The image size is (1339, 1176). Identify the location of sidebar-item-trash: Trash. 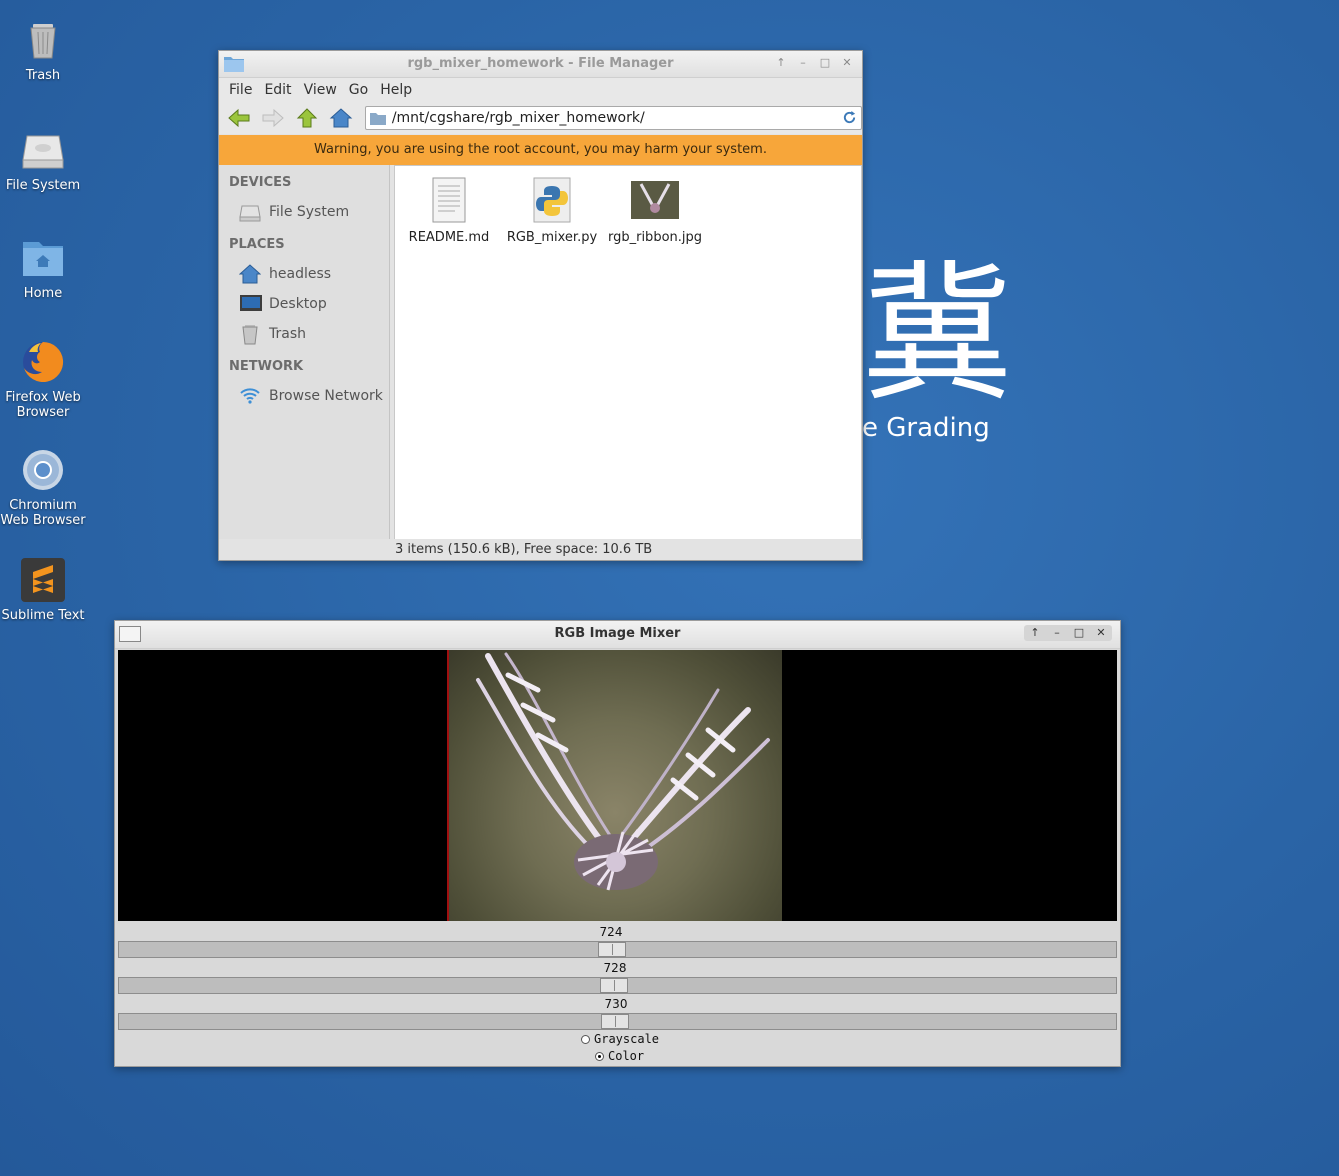
(304, 334).